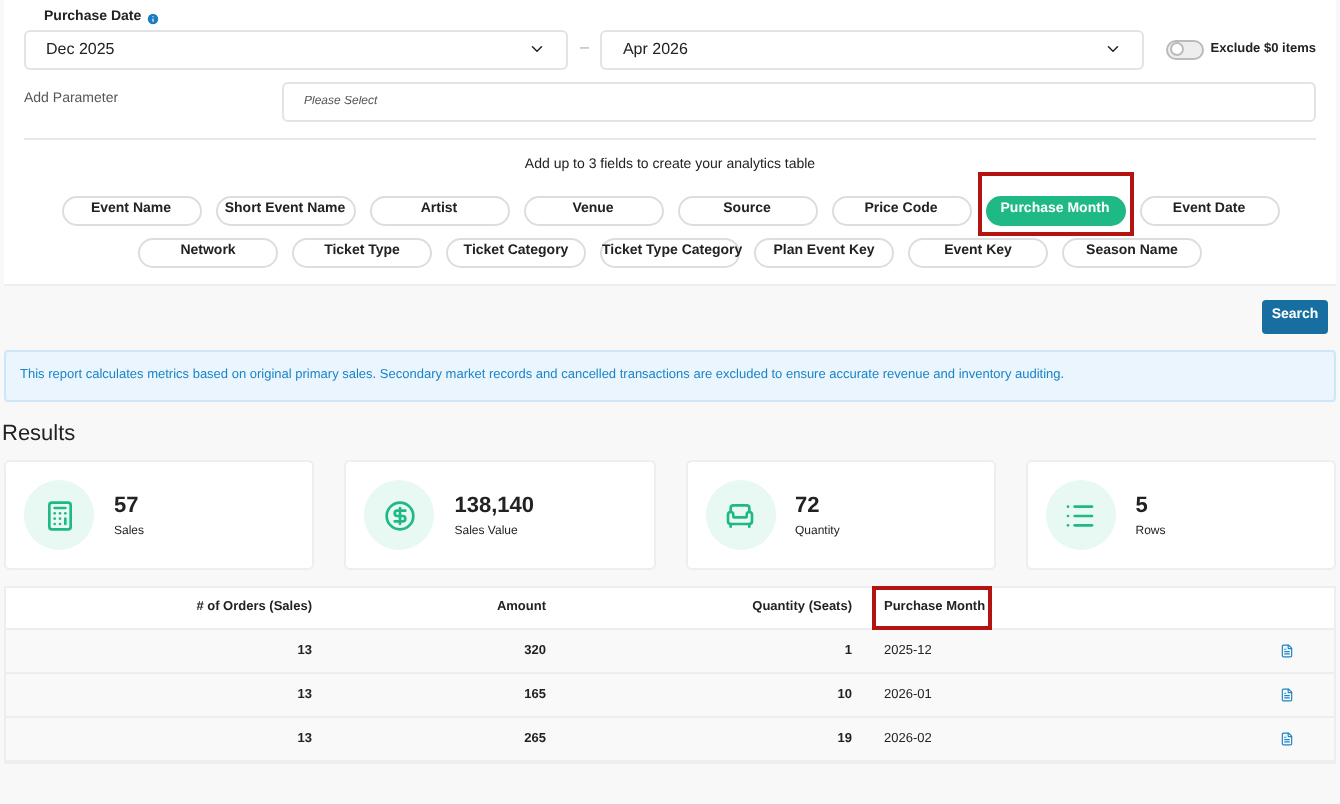 The width and height of the screenshot is (1340, 804). Describe the element at coordinates (808, 507) in the screenshot. I see `stat-value: 72` at that location.